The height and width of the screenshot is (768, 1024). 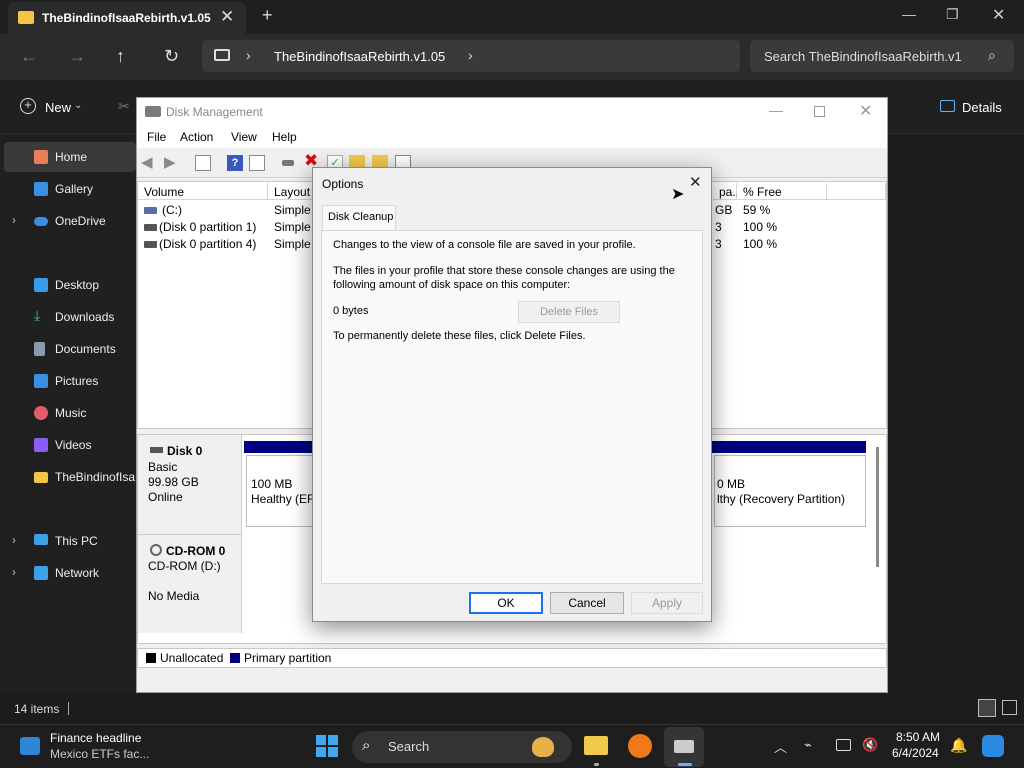 What do you see at coordinates (257, 163) in the screenshot?
I see `properties-icon` at bounding box center [257, 163].